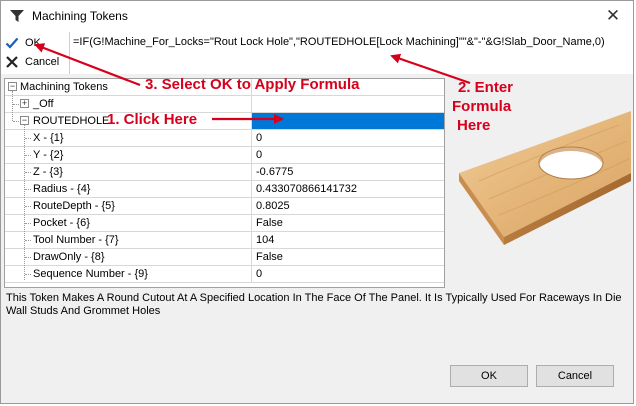 This screenshot has width=636, height=406. What do you see at coordinates (87, 65) in the screenshot?
I see `arrow-select-ok` at bounding box center [87, 65].